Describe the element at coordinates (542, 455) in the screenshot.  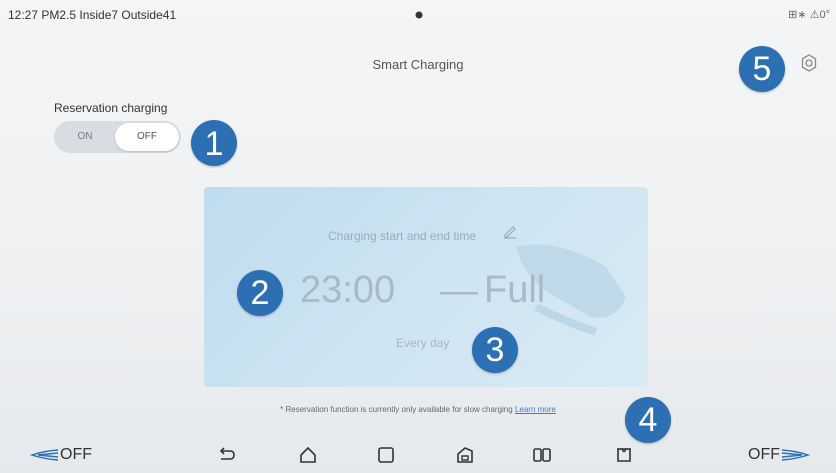
I see `split-screen-icon` at that location.